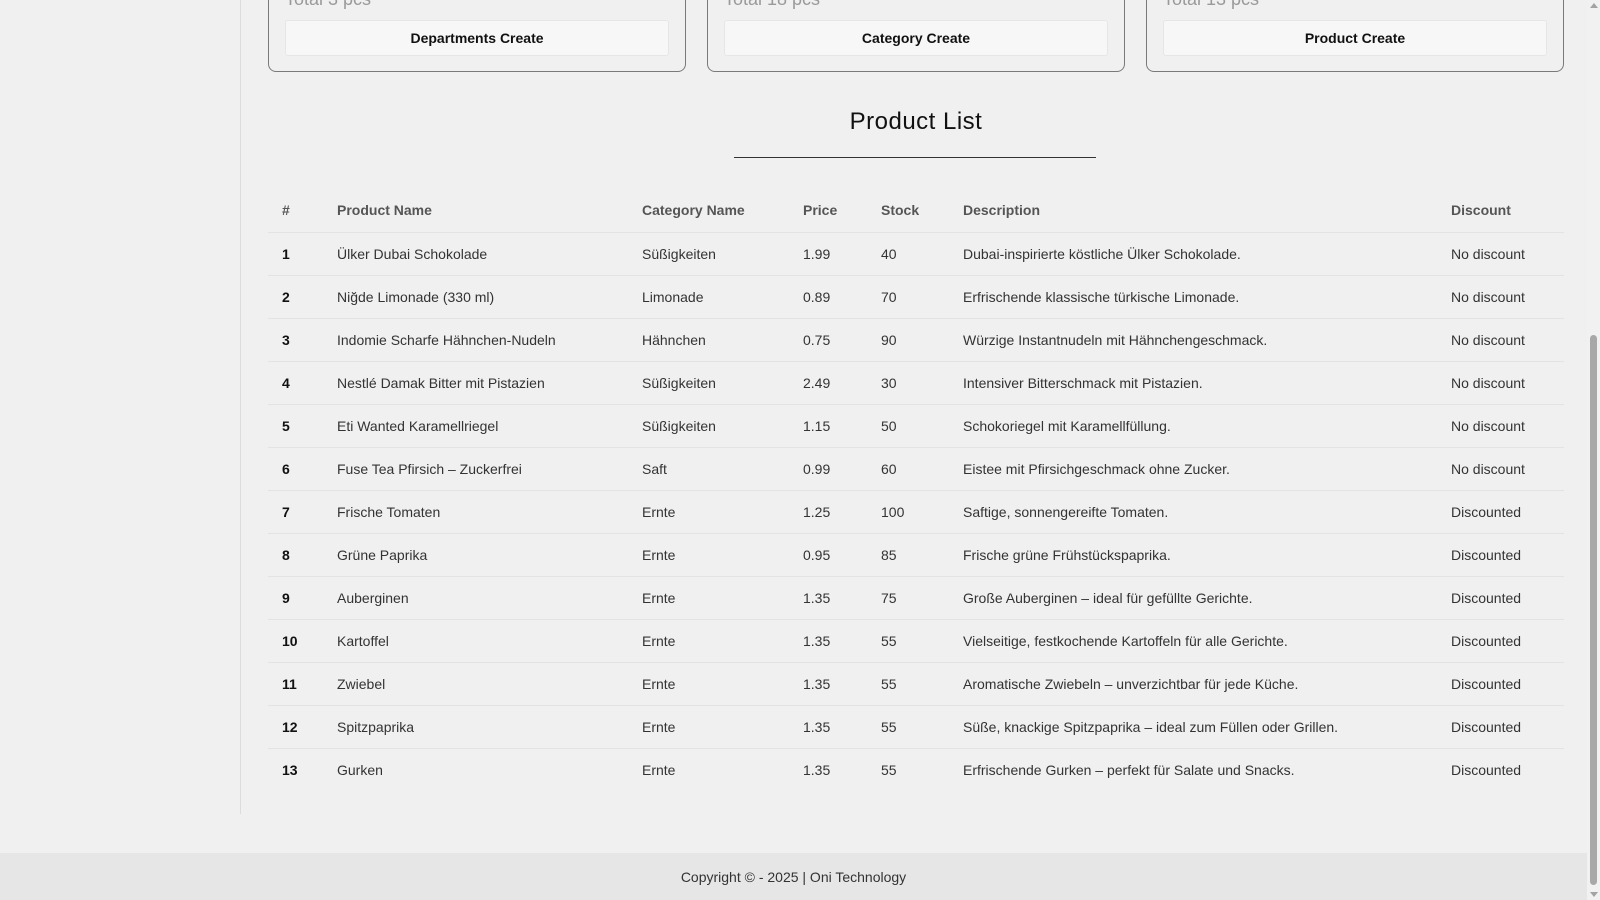  What do you see at coordinates (475, 598) in the screenshot?
I see `cell-product-name: Auberginen` at bounding box center [475, 598].